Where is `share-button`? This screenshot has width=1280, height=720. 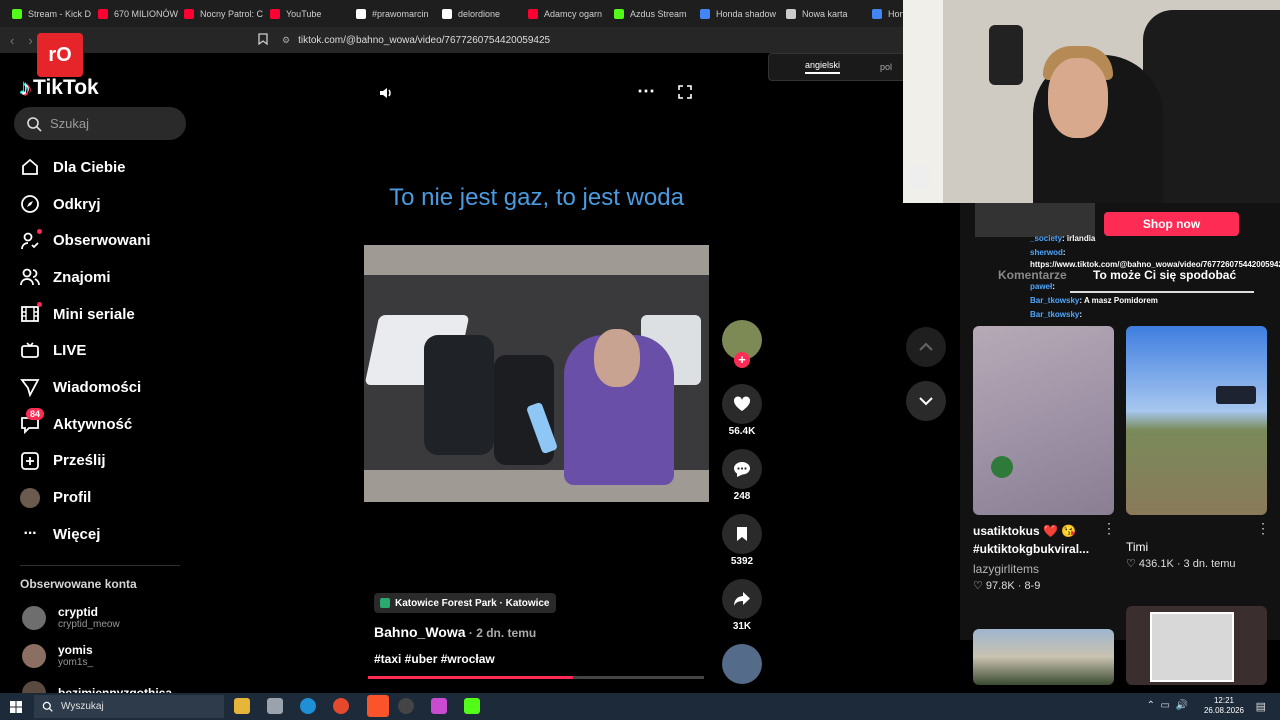
share-button is located at coordinates (742, 599).